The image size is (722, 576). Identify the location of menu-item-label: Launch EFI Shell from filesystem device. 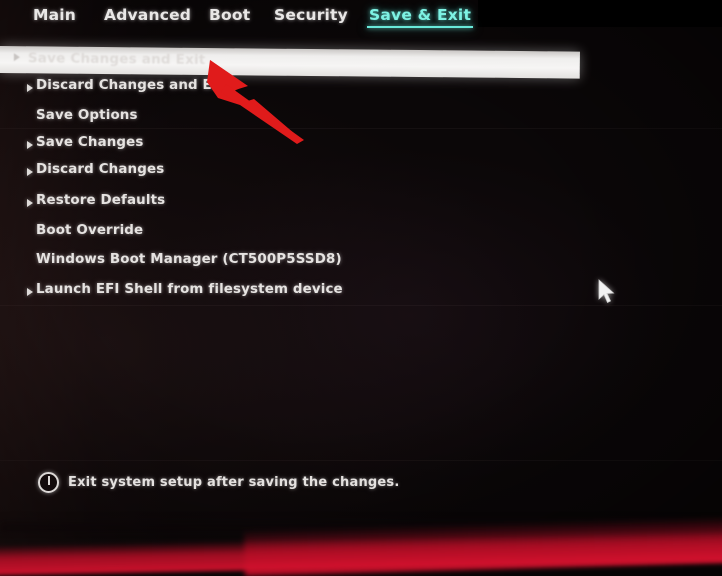
(189, 289).